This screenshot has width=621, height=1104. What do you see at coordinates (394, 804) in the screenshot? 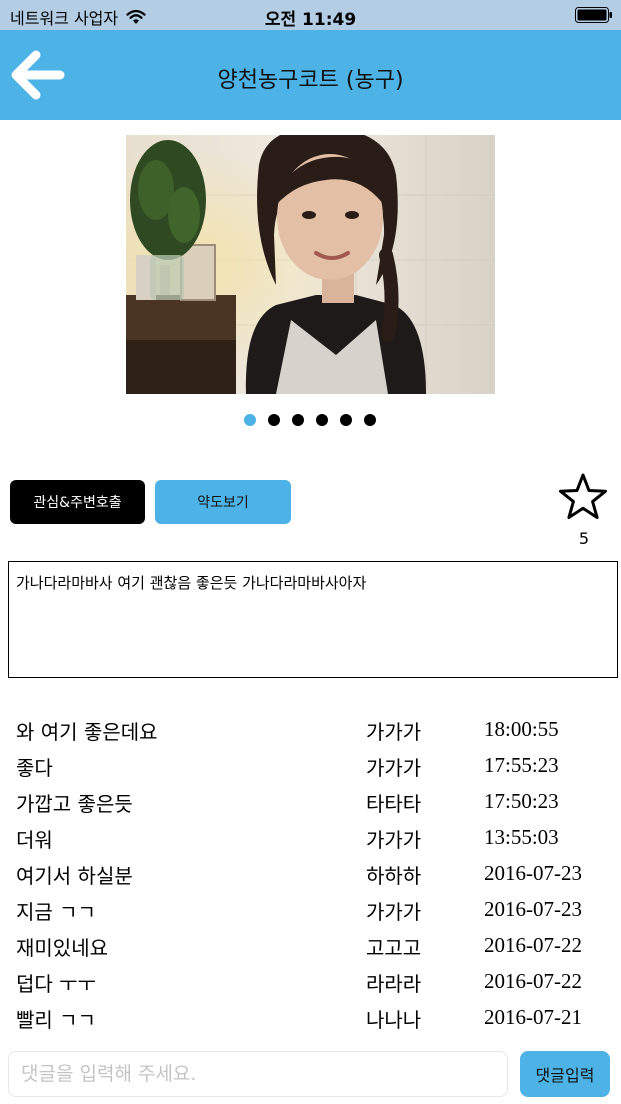
I see `comment-author: 타타타` at bounding box center [394, 804].